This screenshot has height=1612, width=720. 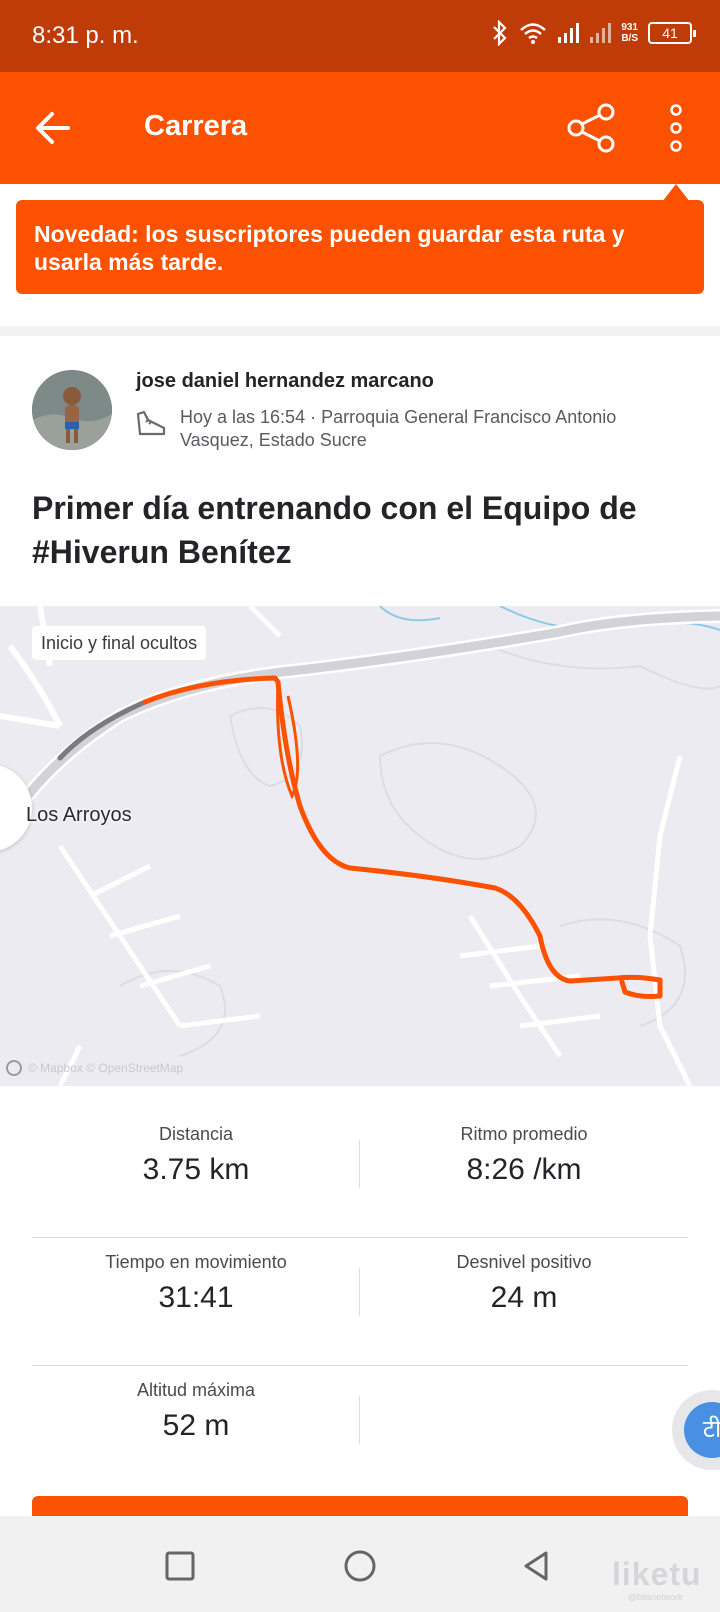 What do you see at coordinates (119, 643) in the screenshot?
I see `map-privacy-badge: Inicio y final ocultos` at bounding box center [119, 643].